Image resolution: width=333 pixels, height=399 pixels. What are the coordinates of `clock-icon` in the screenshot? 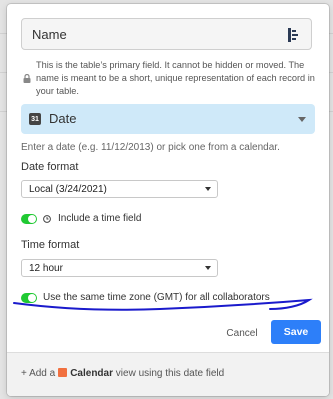 It's located at (47, 219).